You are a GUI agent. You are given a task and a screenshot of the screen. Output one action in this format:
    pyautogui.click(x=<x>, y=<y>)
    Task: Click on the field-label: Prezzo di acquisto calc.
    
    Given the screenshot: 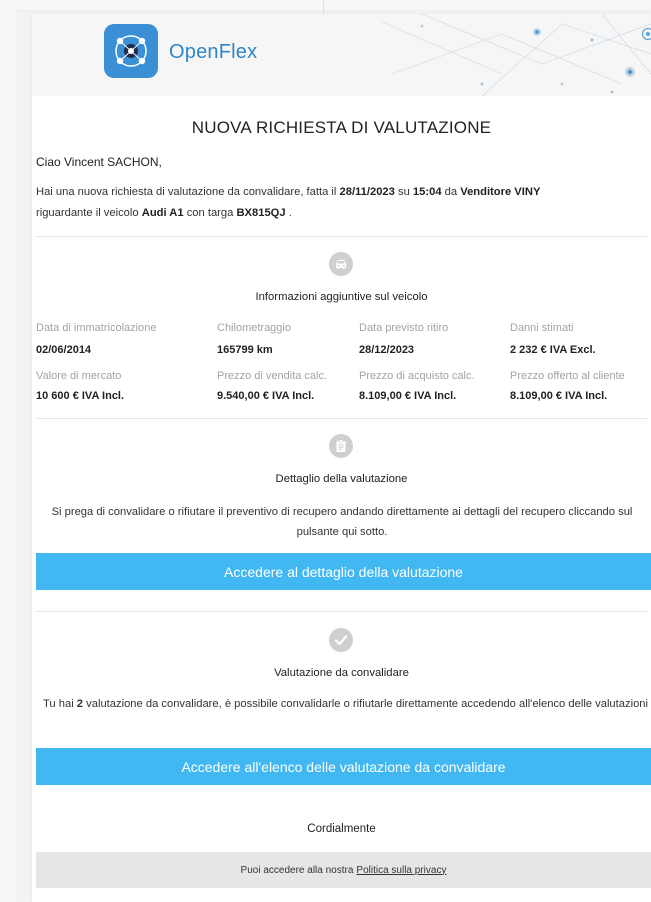 What is the action you would take?
    pyautogui.click(x=417, y=376)
    